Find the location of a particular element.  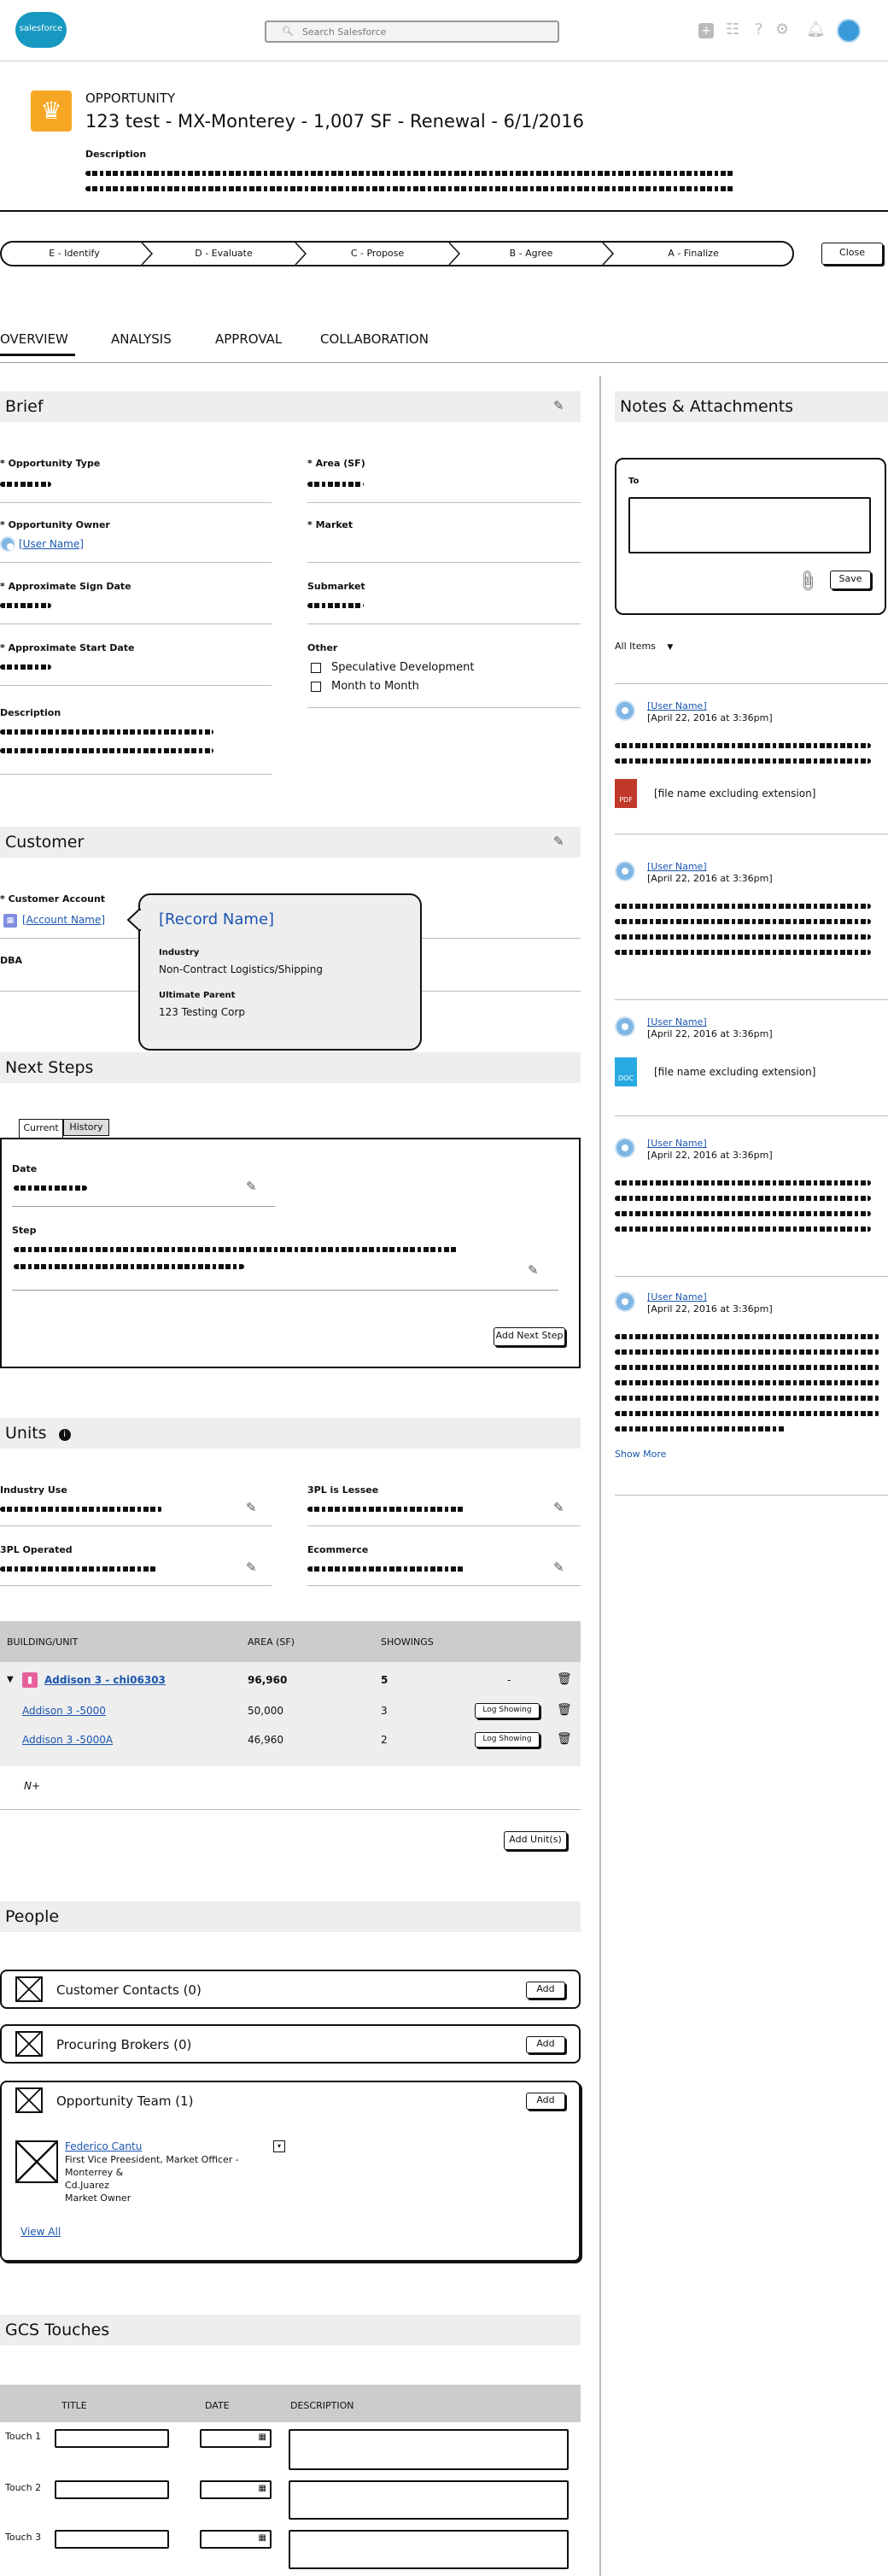

plus-icon: + is located at coordinates (706, 30).